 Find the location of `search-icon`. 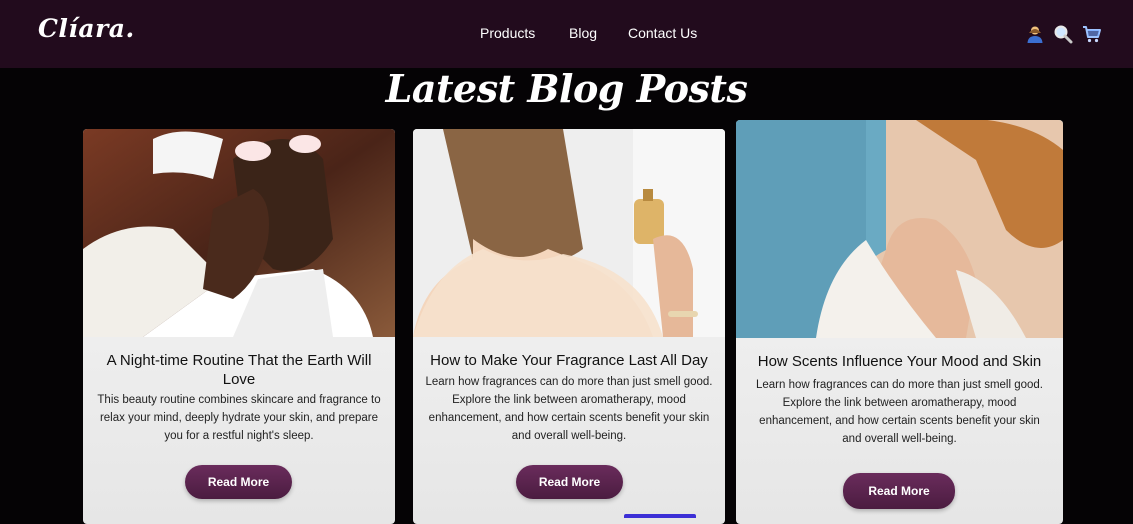

search-icon is located at coordinates (1063, 34).